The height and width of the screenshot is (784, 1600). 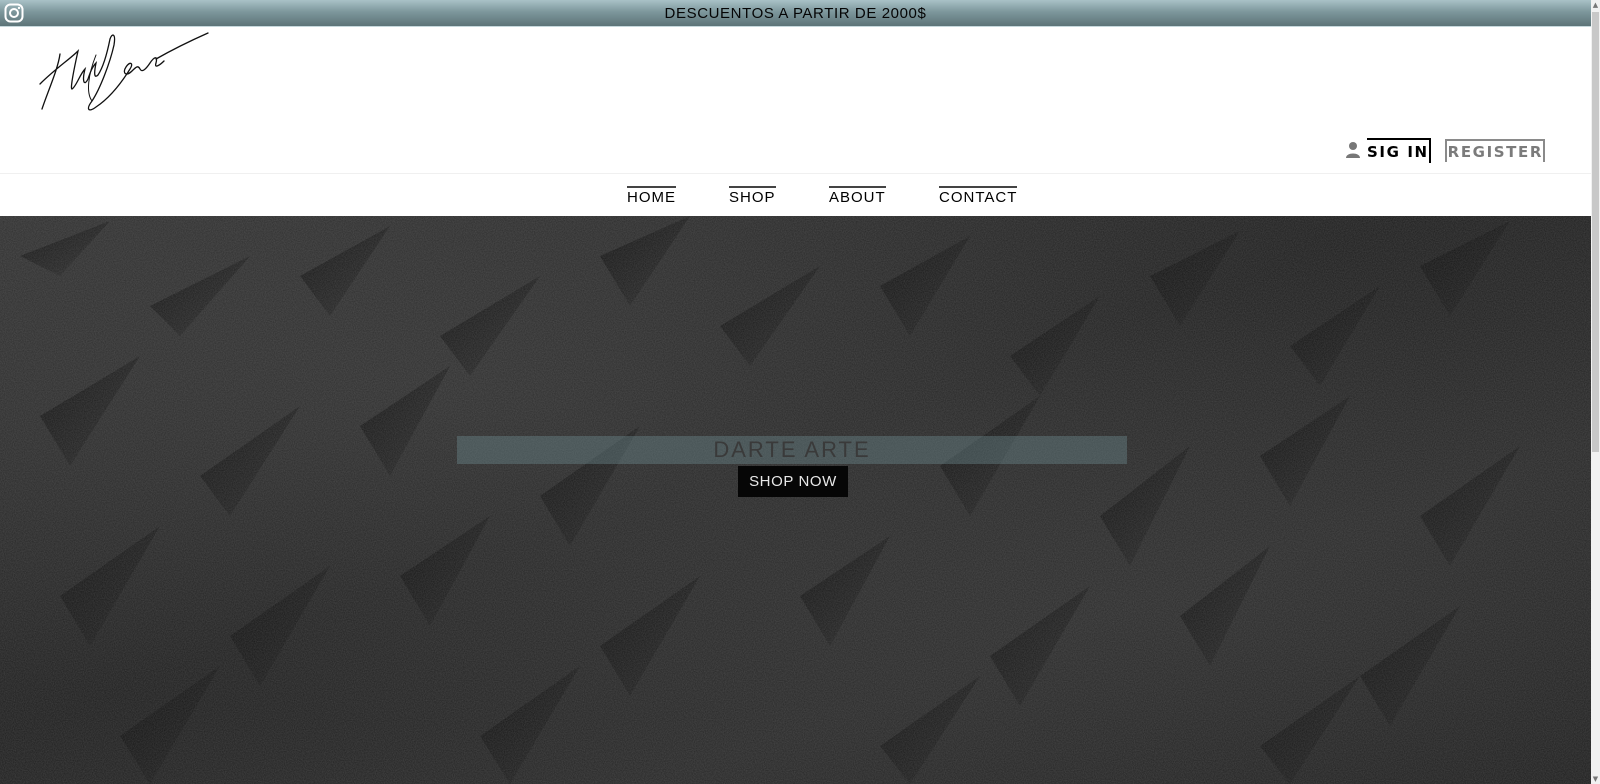 What do you see at coordinates (1494, 150) in the screenshot?
I see `register-link: REGISTER` at bounding box center [1494, 150].